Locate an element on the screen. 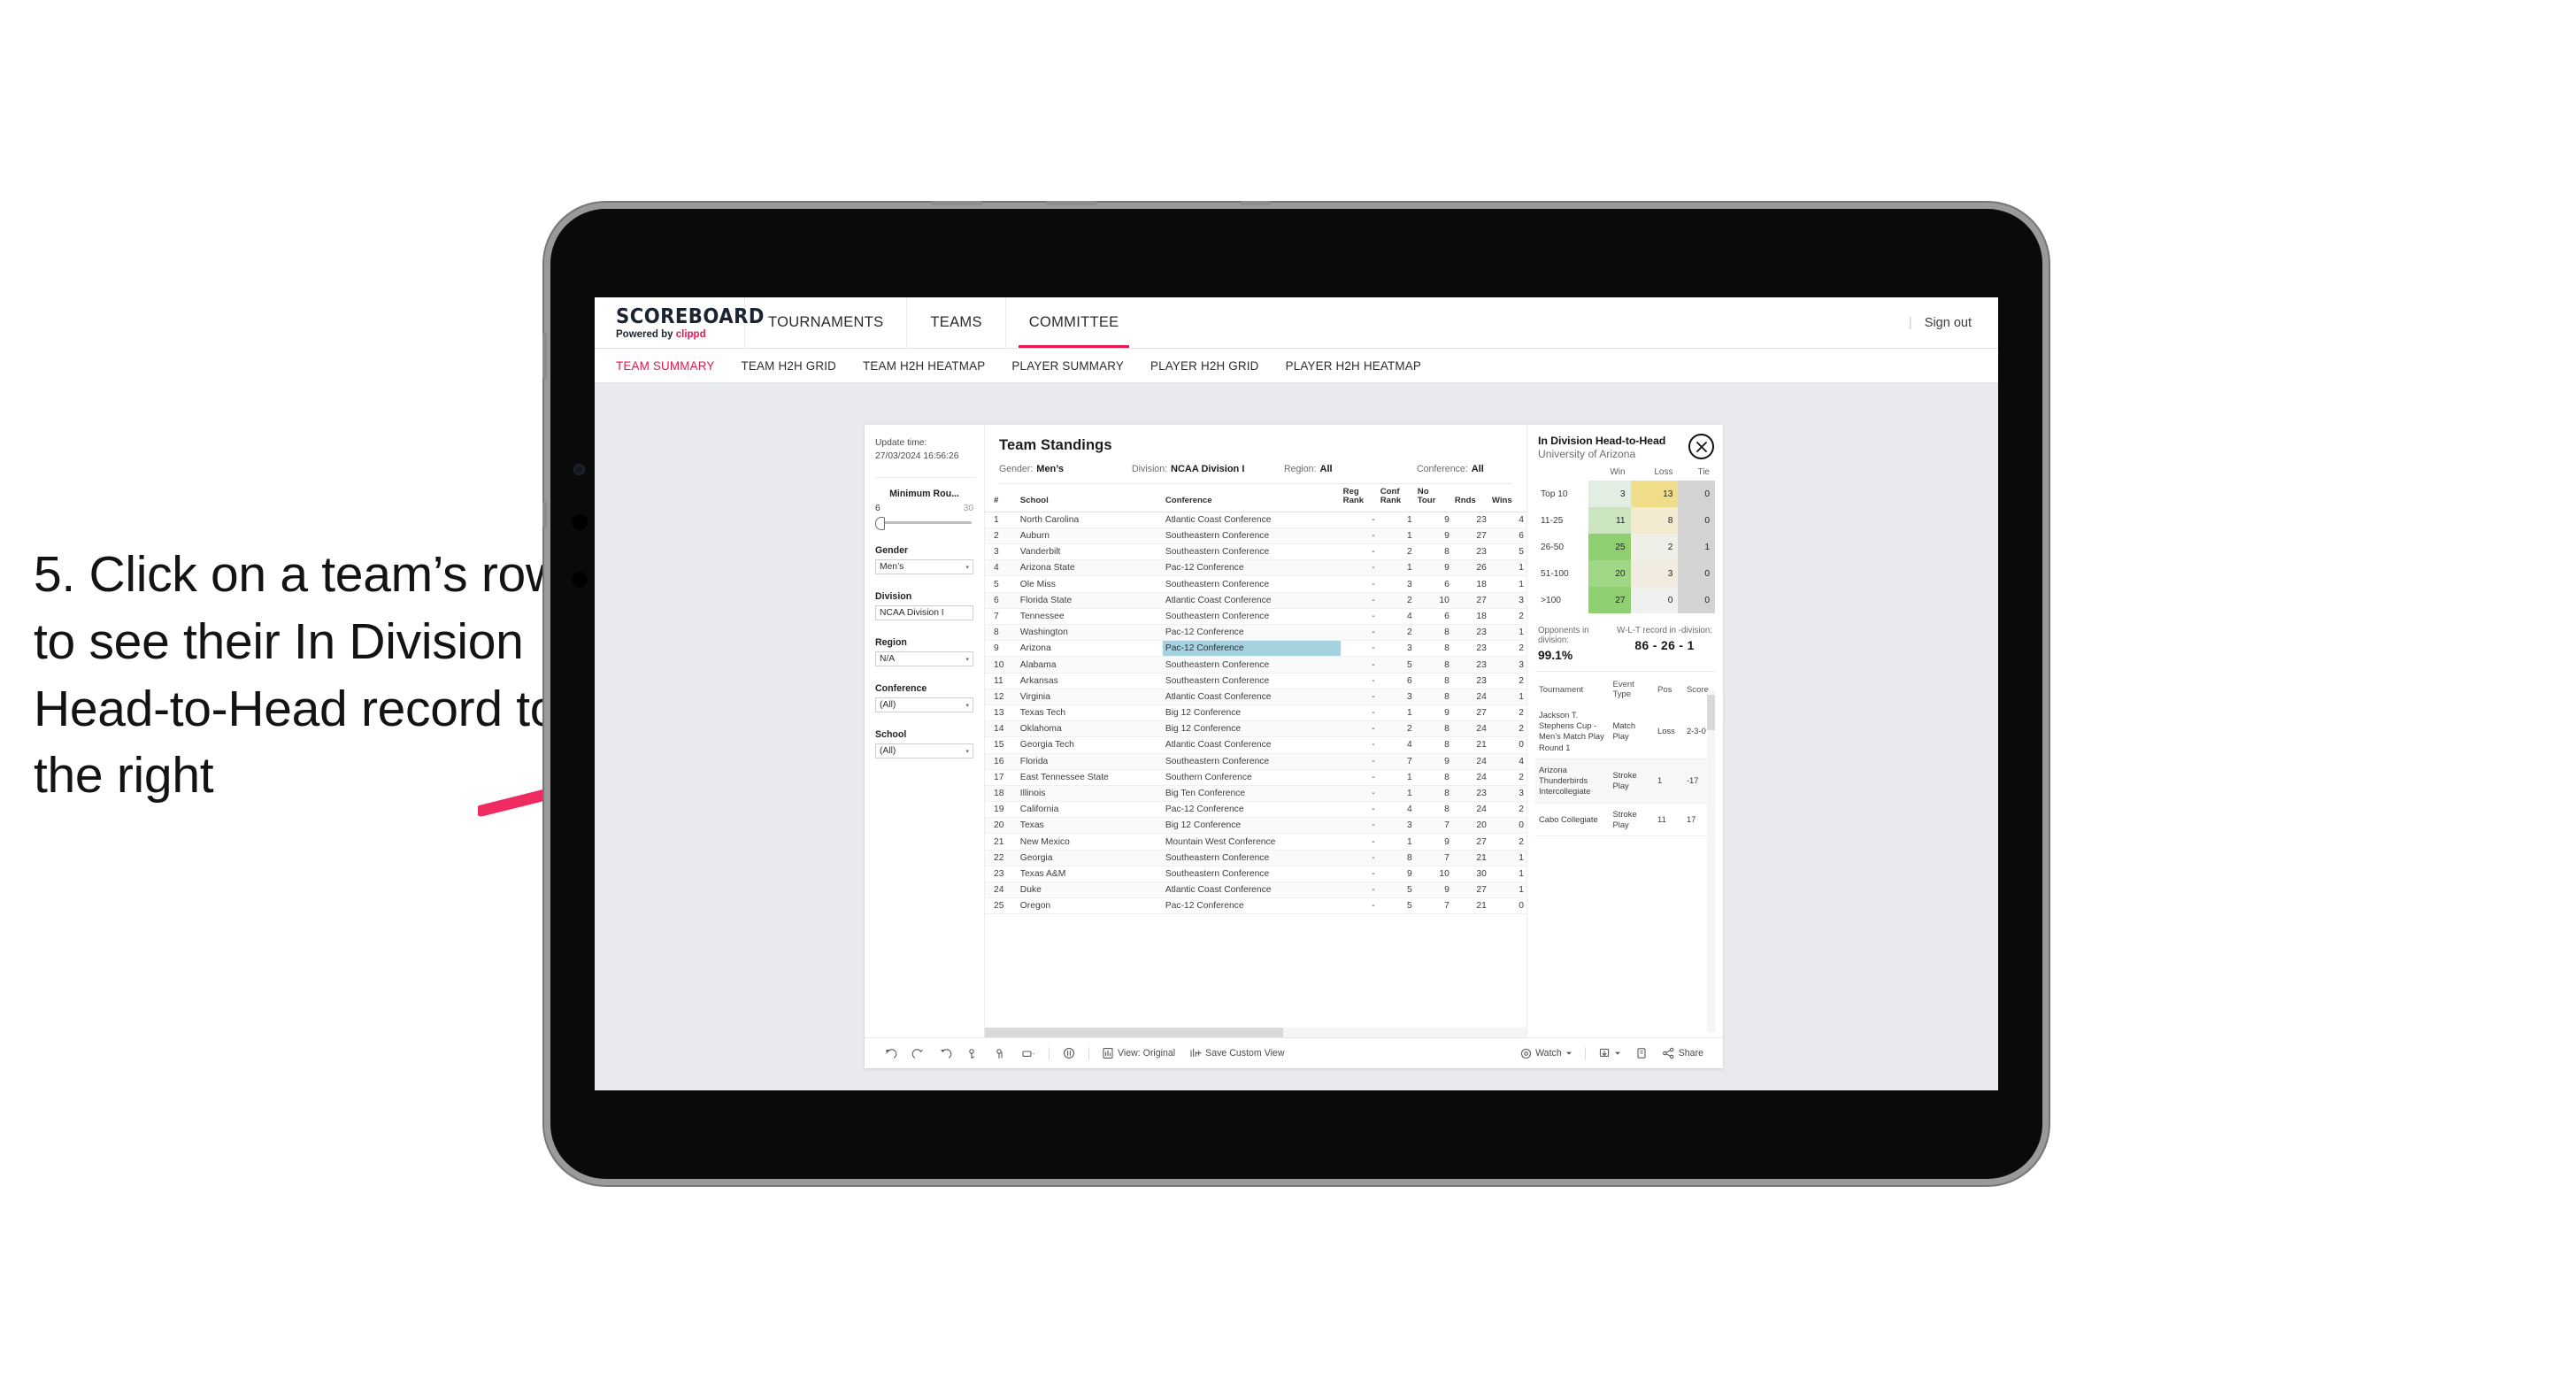  table-row: 4 Arizona State Pac-12 Conference -1 9 26 1 is located at coordinates (1255, 568).